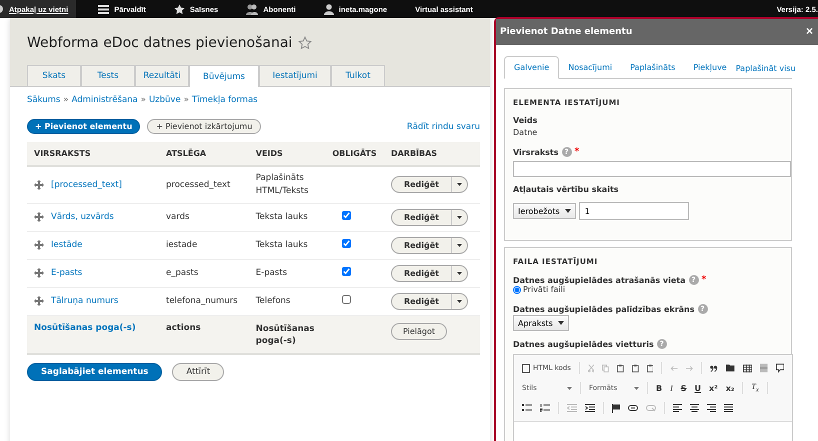  Describe the element at coordinates (583, 344) in the screenshot. I see `field-label: Datnes augšupielādes vietturis` at that location.